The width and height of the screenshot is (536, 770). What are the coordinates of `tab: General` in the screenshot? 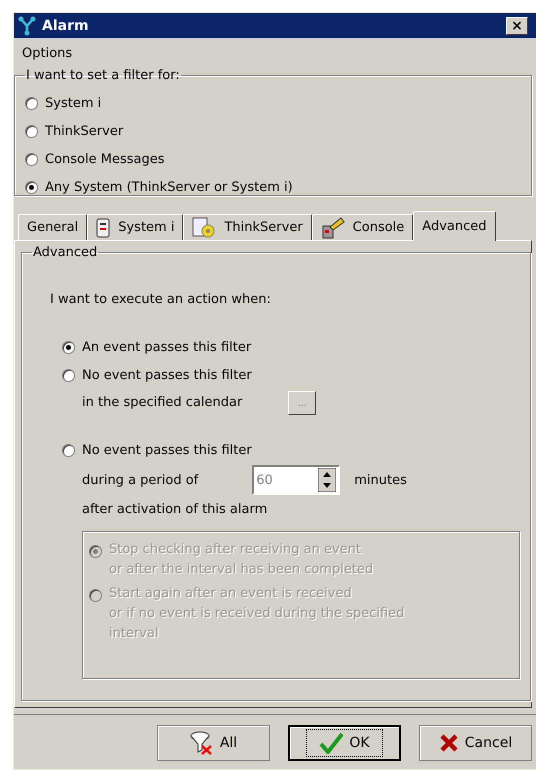 It's located at (53, 227).